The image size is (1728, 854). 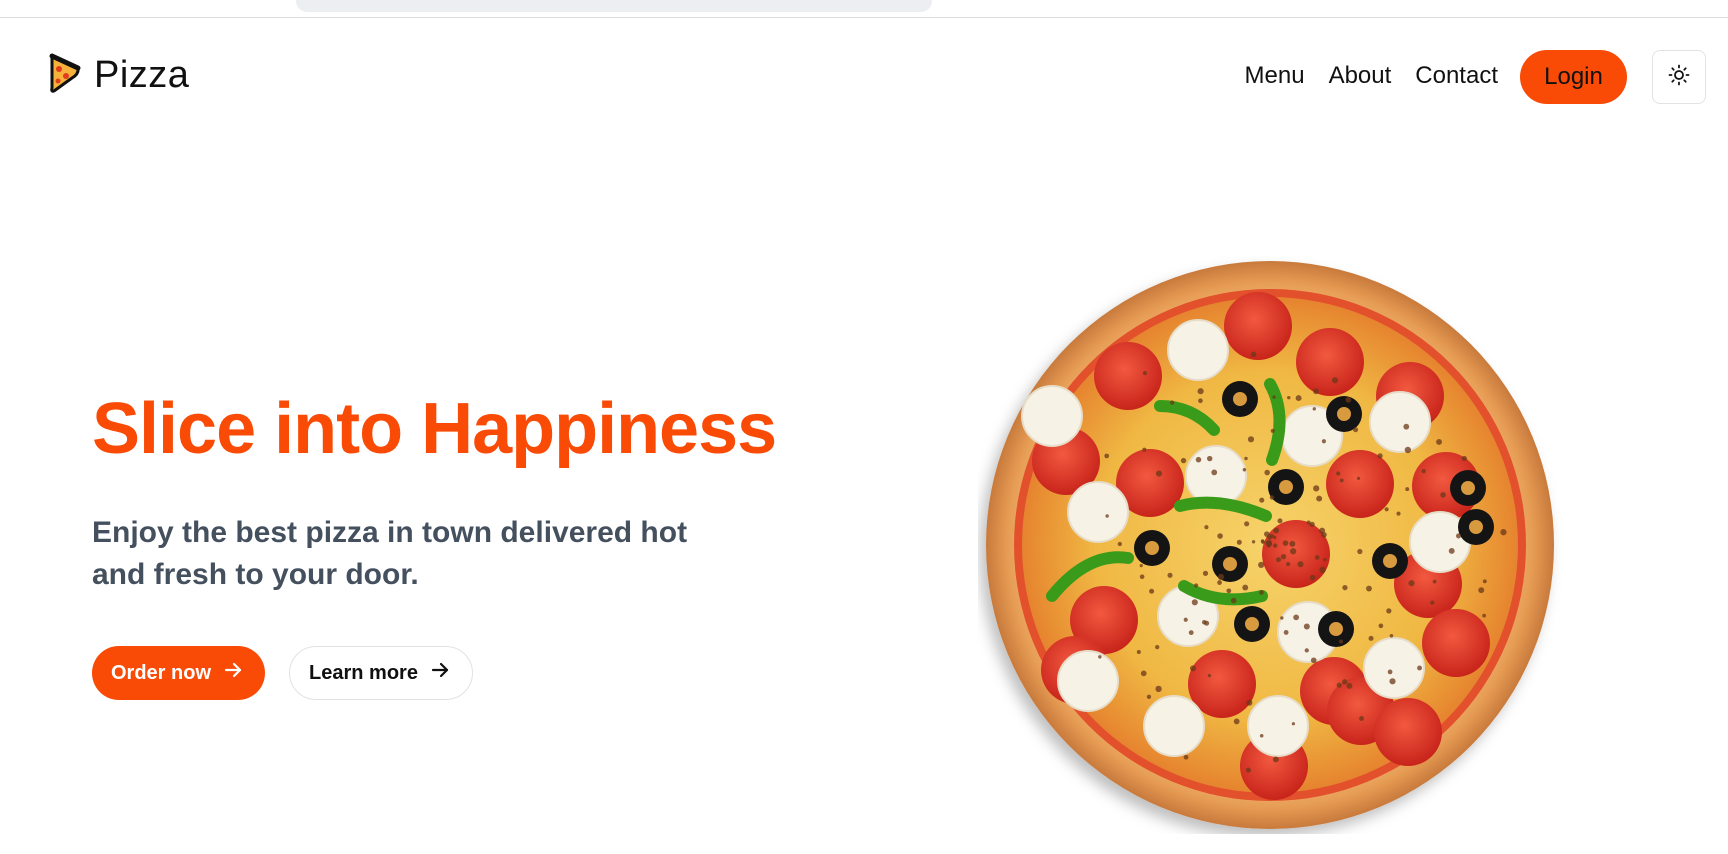 I want to click on learn-more-button: Learn more, so click(x=381, y=673).